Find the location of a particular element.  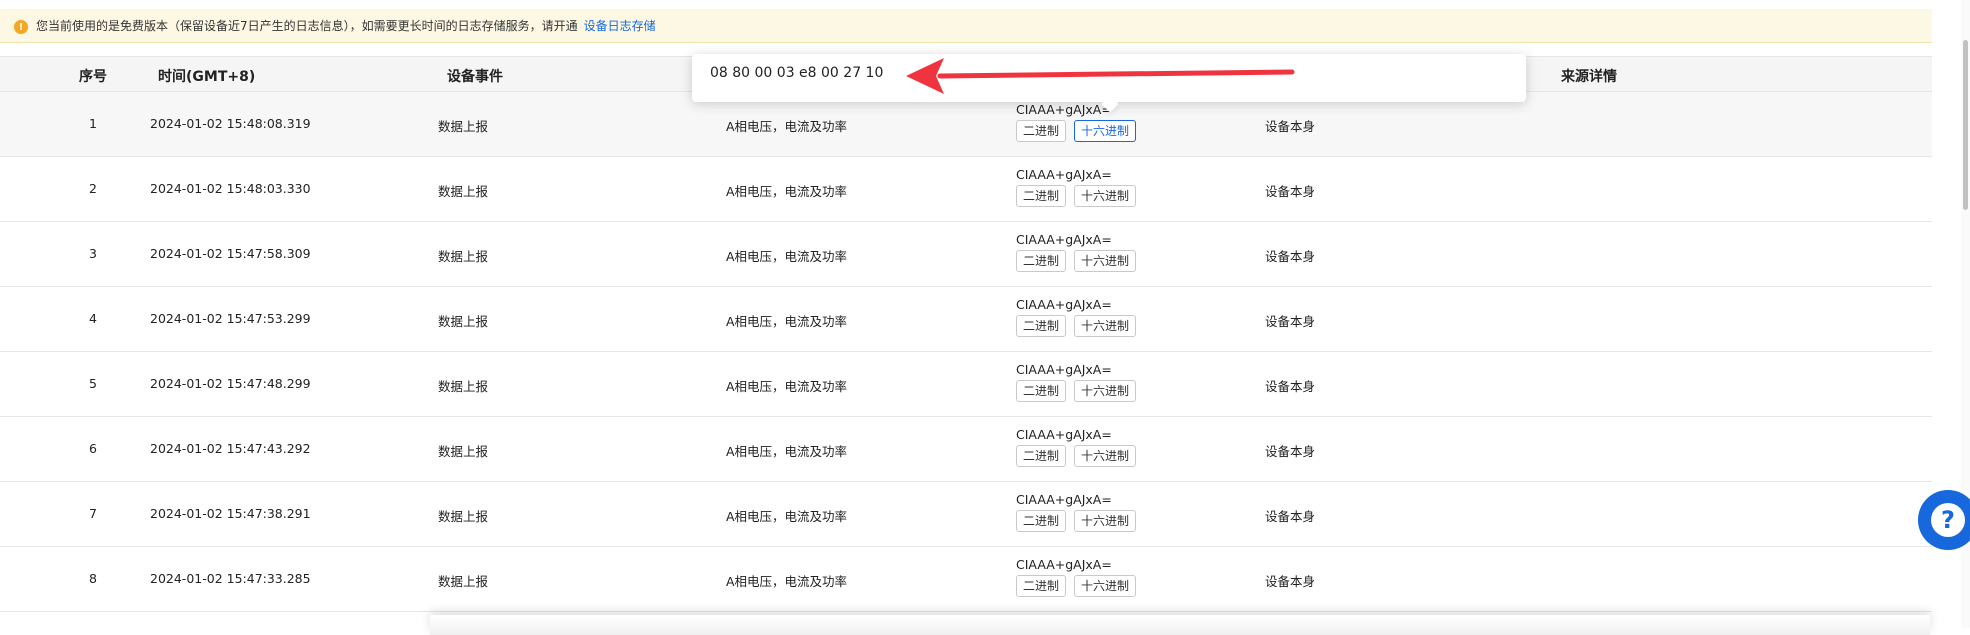

row-time: 2024-01-02 15:47:53.299 is located at coordinates (230, 318).